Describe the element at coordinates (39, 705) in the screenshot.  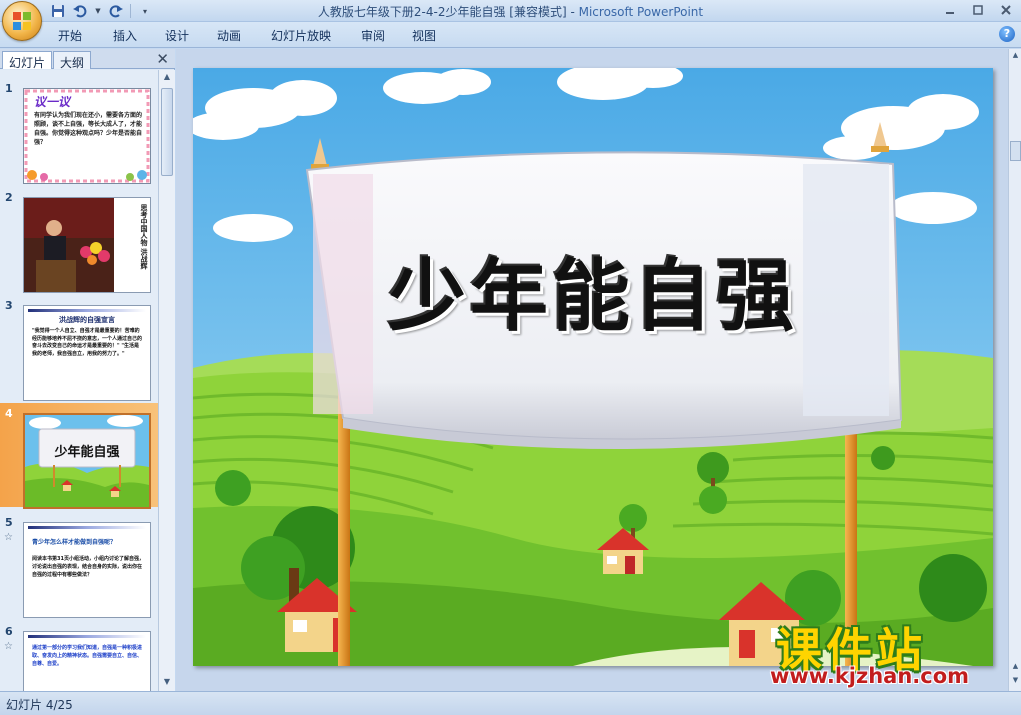
I see `slide-indicator: 幻灯片 4/25` at that location.